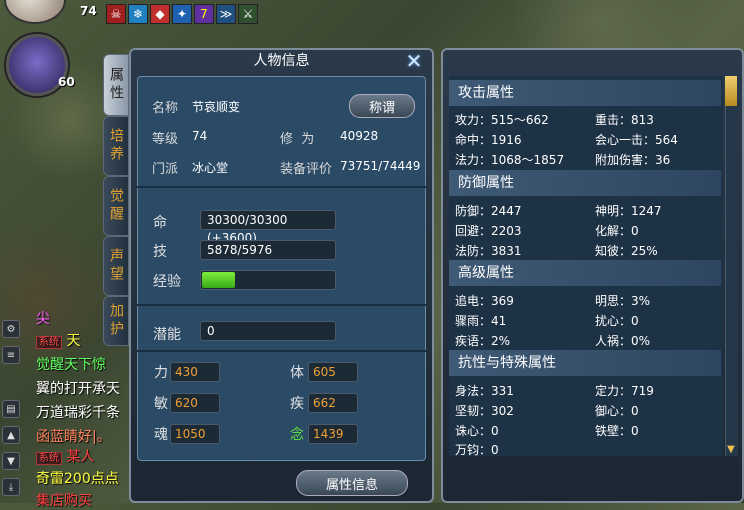  What do you see at coordinates (65, 456) in the screenshot?
I see `chat-line: 系统 某人` at bounding box center [65, 456].